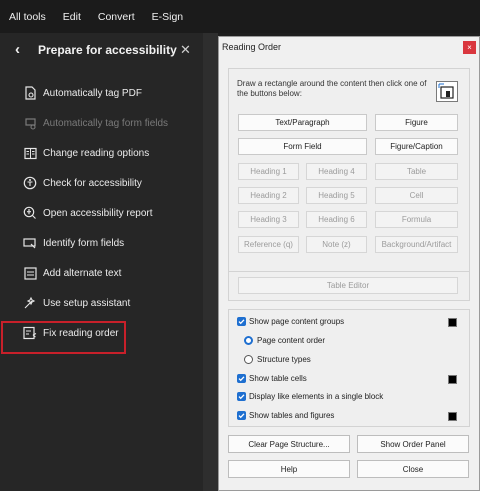 The height and width of the screenshot is (491, 480). Describe the element at coordinates (72, 17) in the screenshot. I see `menu-edit: Edit` at that location.